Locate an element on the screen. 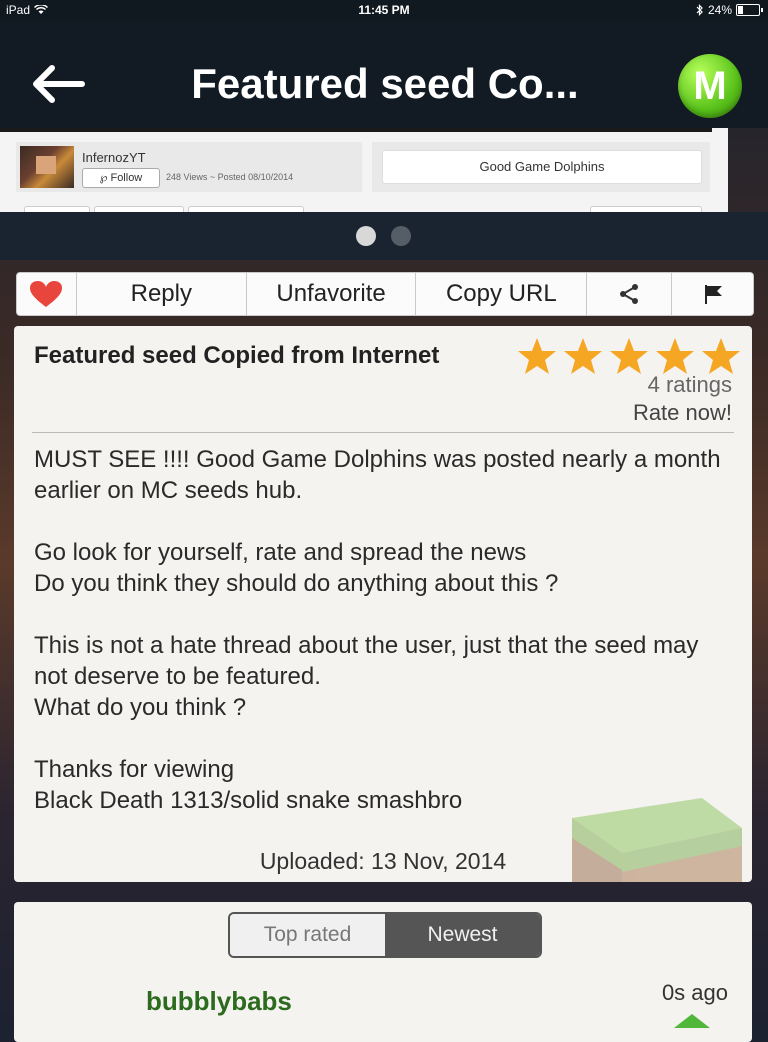  heart-icon is located at coordinates (46, 294).